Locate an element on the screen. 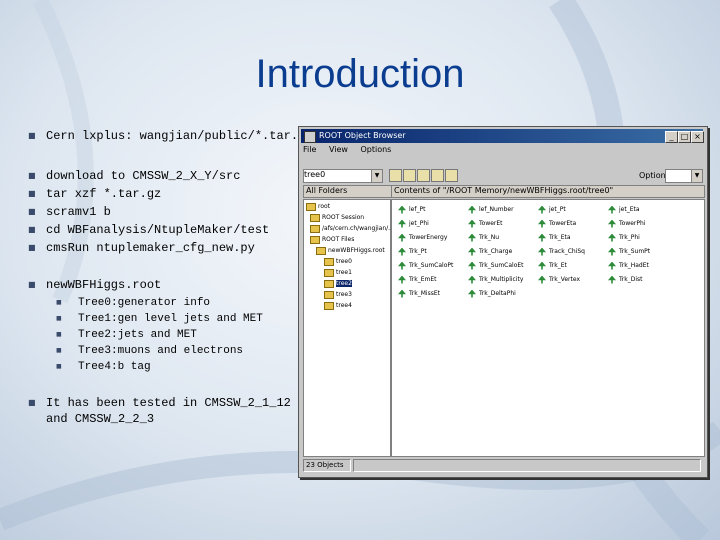 The width and height of the screenshot is (720, 540). leaf-item: Trk_EmEt is located at coordinates (417, 280).